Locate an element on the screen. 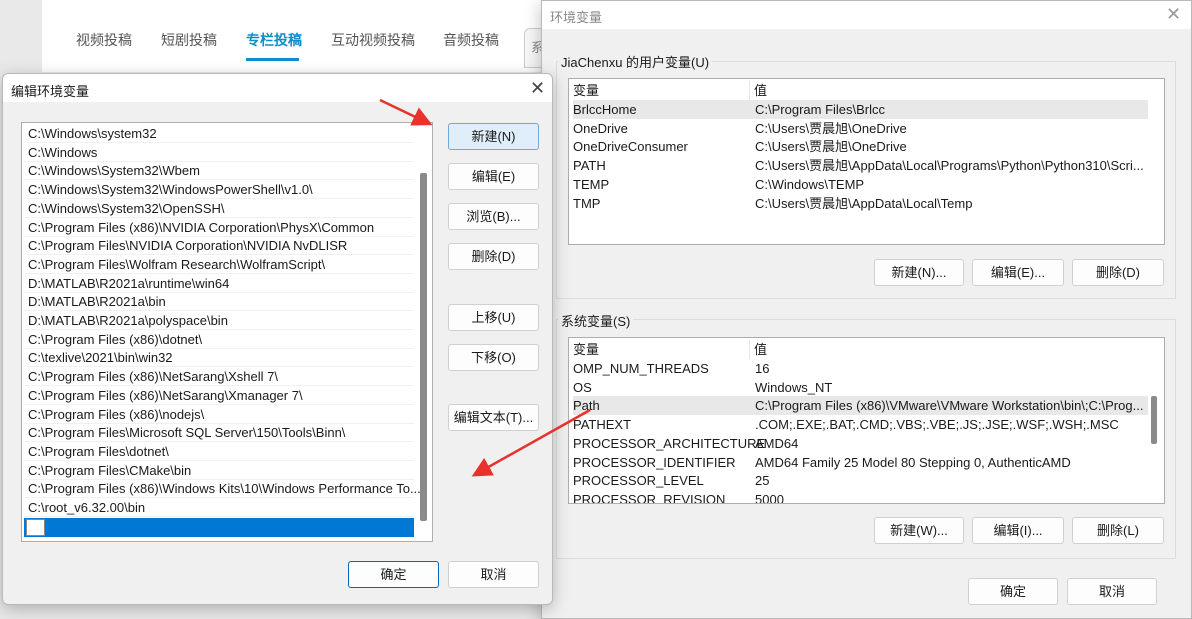  path-item: D:\MATLAB\R2021a\polyspace\bin is located at coordinates (219, 321).